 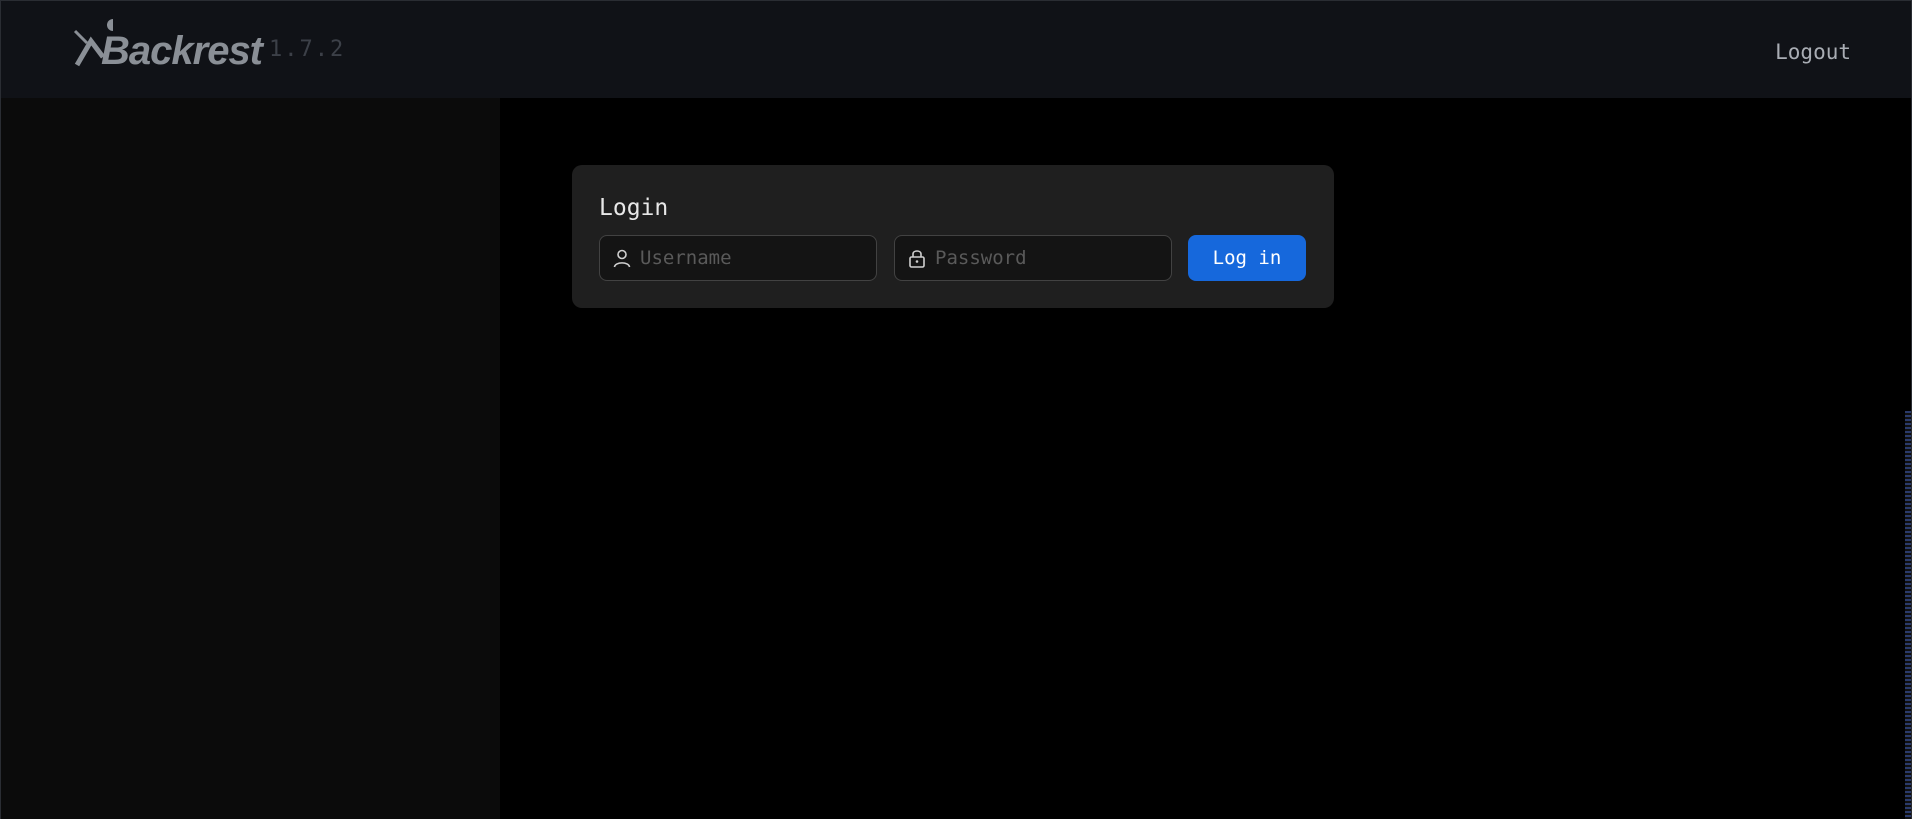 I want to click on password-field, so click(x=1033, y=258).